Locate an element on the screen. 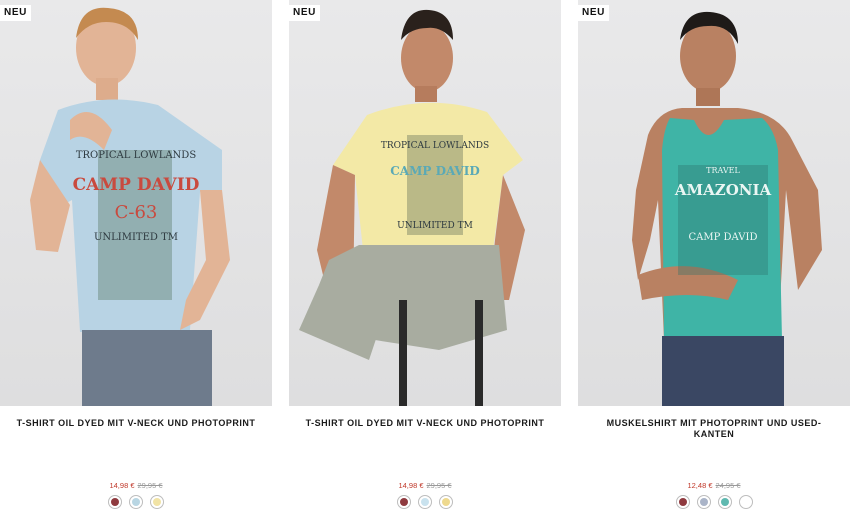 This screenshot has width=850, height=513. print-text: TRAVEL is located at coordinates (723, 170).